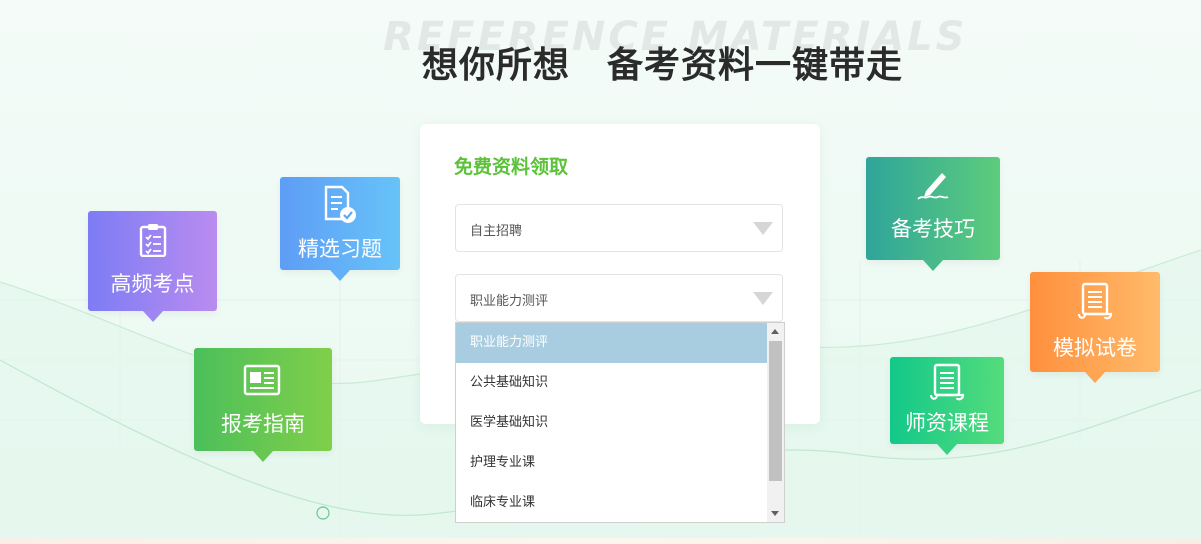  I want to click on dropdown-option: 临床专业课, so click(611, 502).